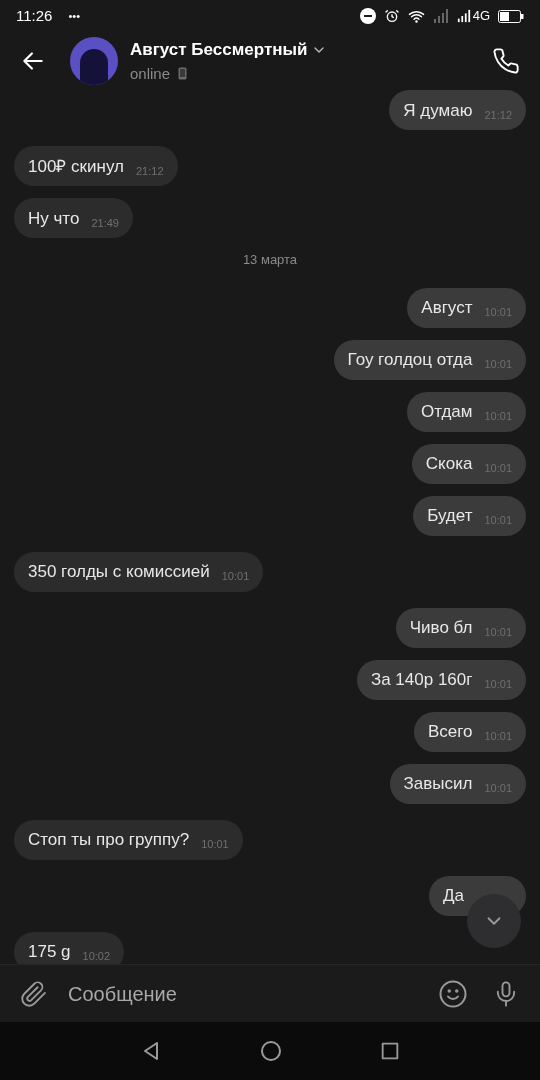 This screenshot has height=1080, width=540. Describe the element at coordinates (453, 895) in the screenshot. I see `message-text: Да` at that location.